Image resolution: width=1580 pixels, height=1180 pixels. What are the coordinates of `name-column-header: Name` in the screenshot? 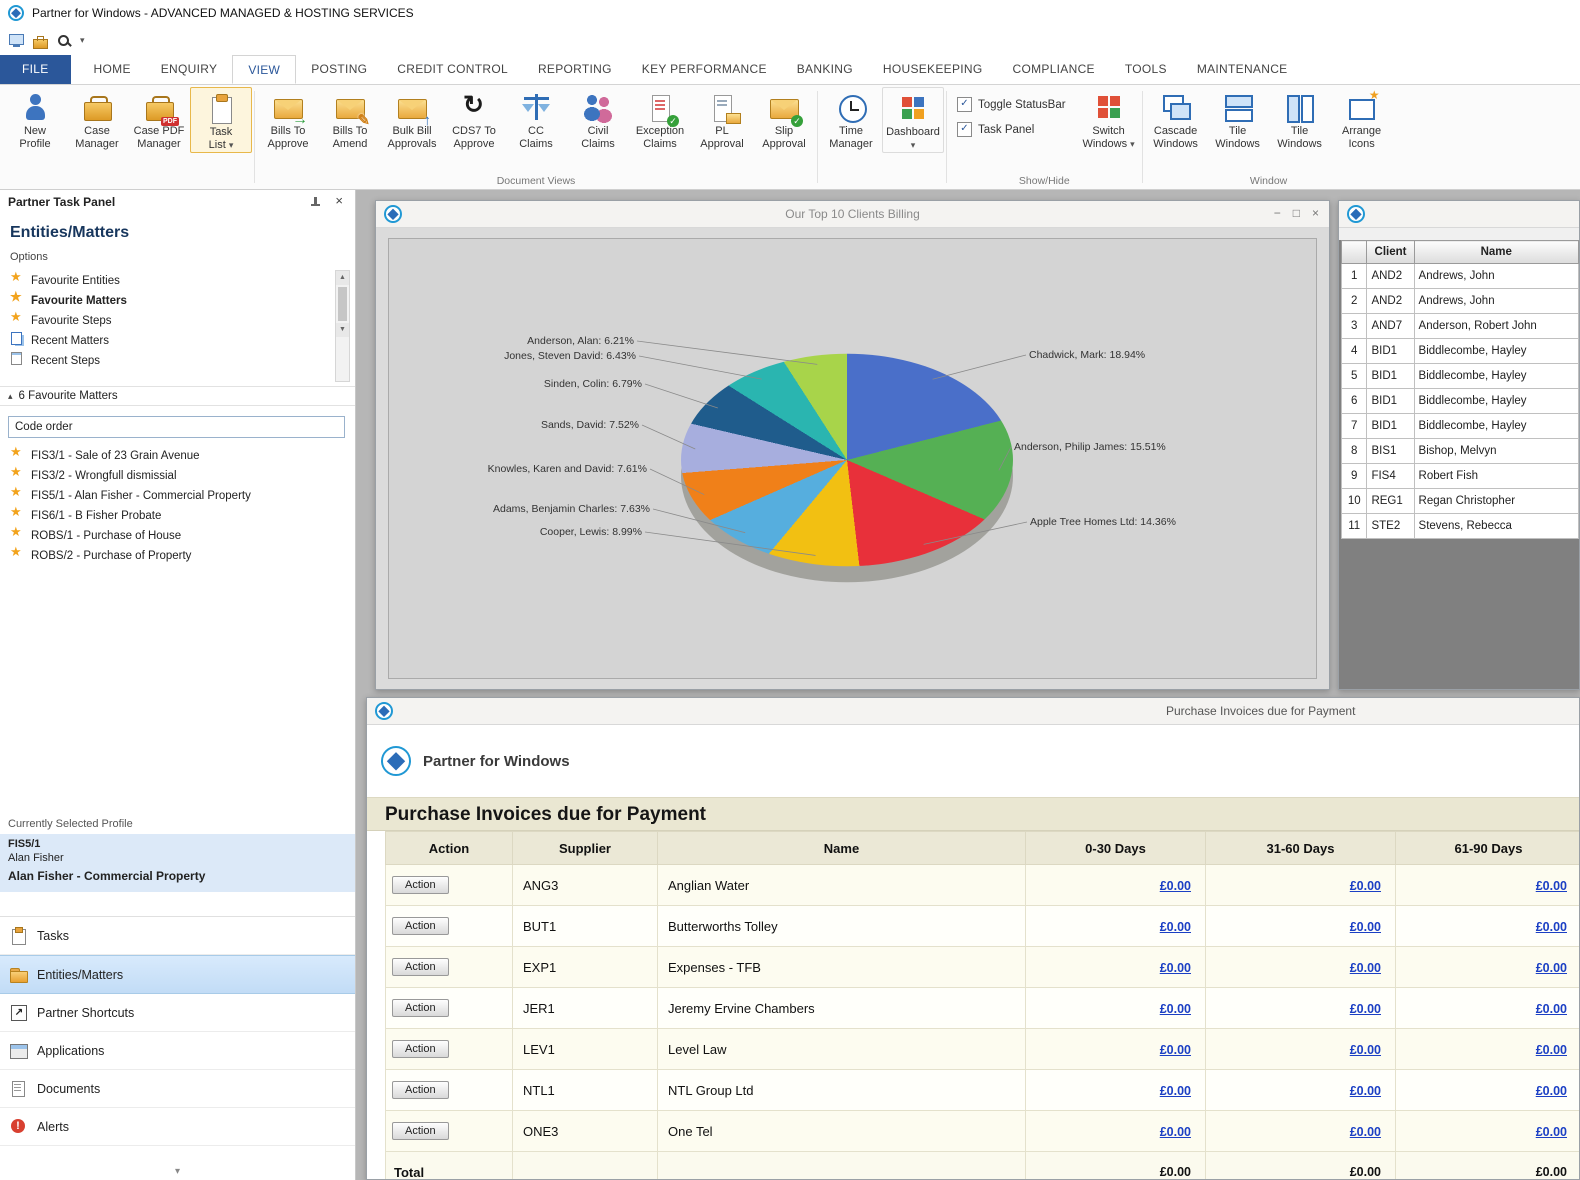 It's located at (1496, 252).